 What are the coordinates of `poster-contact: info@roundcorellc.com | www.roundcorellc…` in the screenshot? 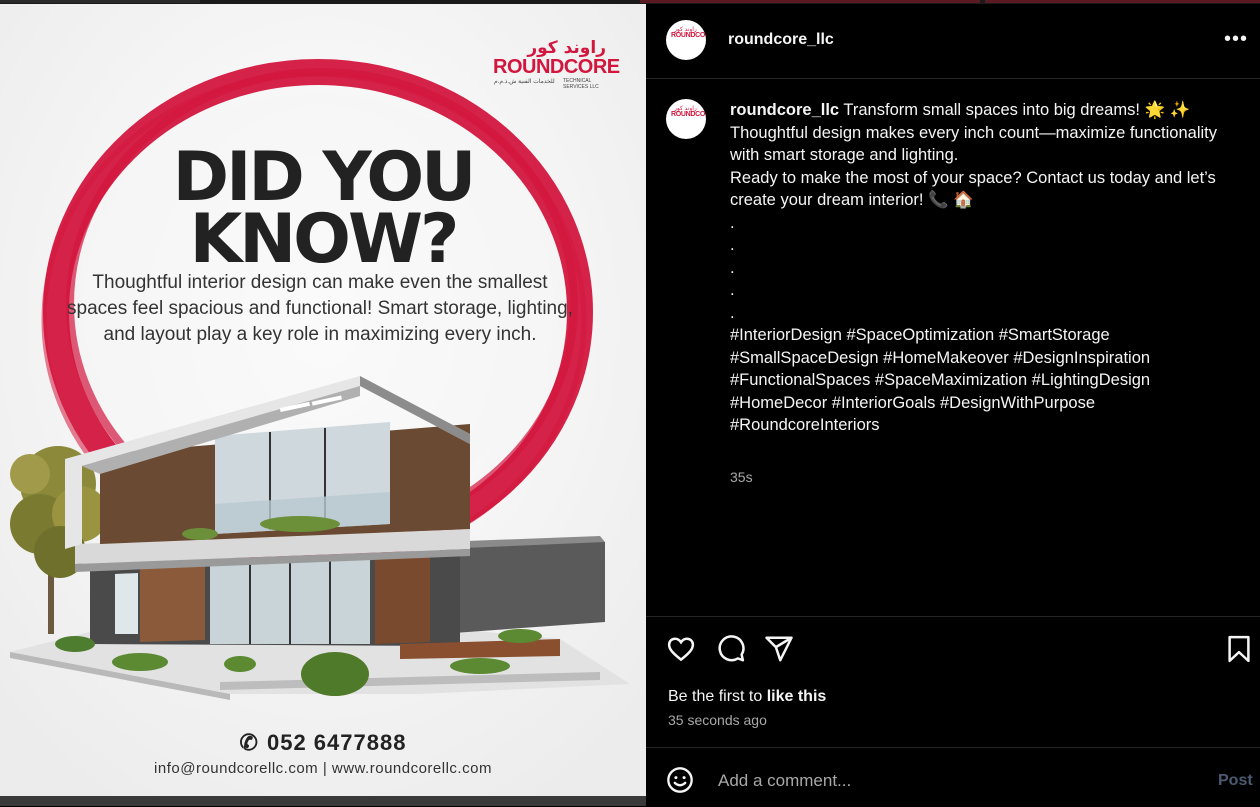 It's located at (323, 768).